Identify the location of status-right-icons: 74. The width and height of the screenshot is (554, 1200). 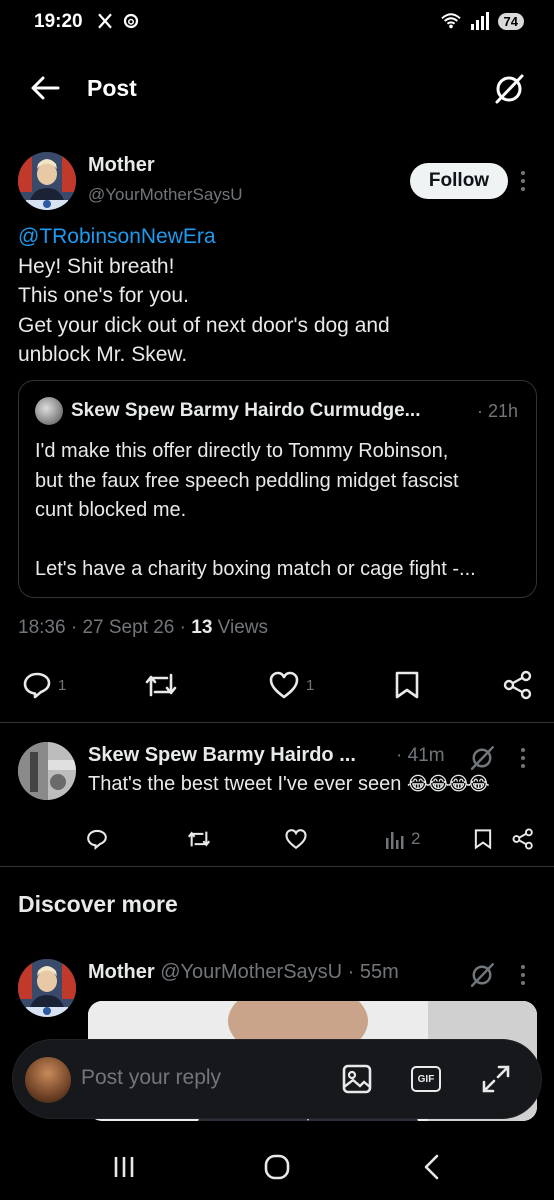
(482, 21).